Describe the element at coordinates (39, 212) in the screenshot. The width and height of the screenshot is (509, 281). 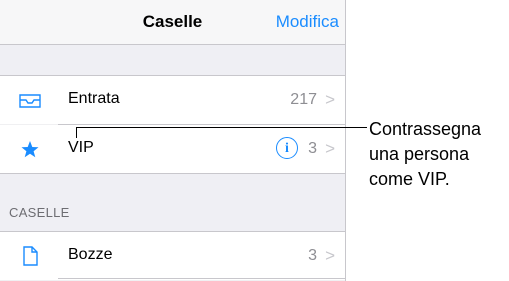
I see `section-header-label: CASELLE` at that location.